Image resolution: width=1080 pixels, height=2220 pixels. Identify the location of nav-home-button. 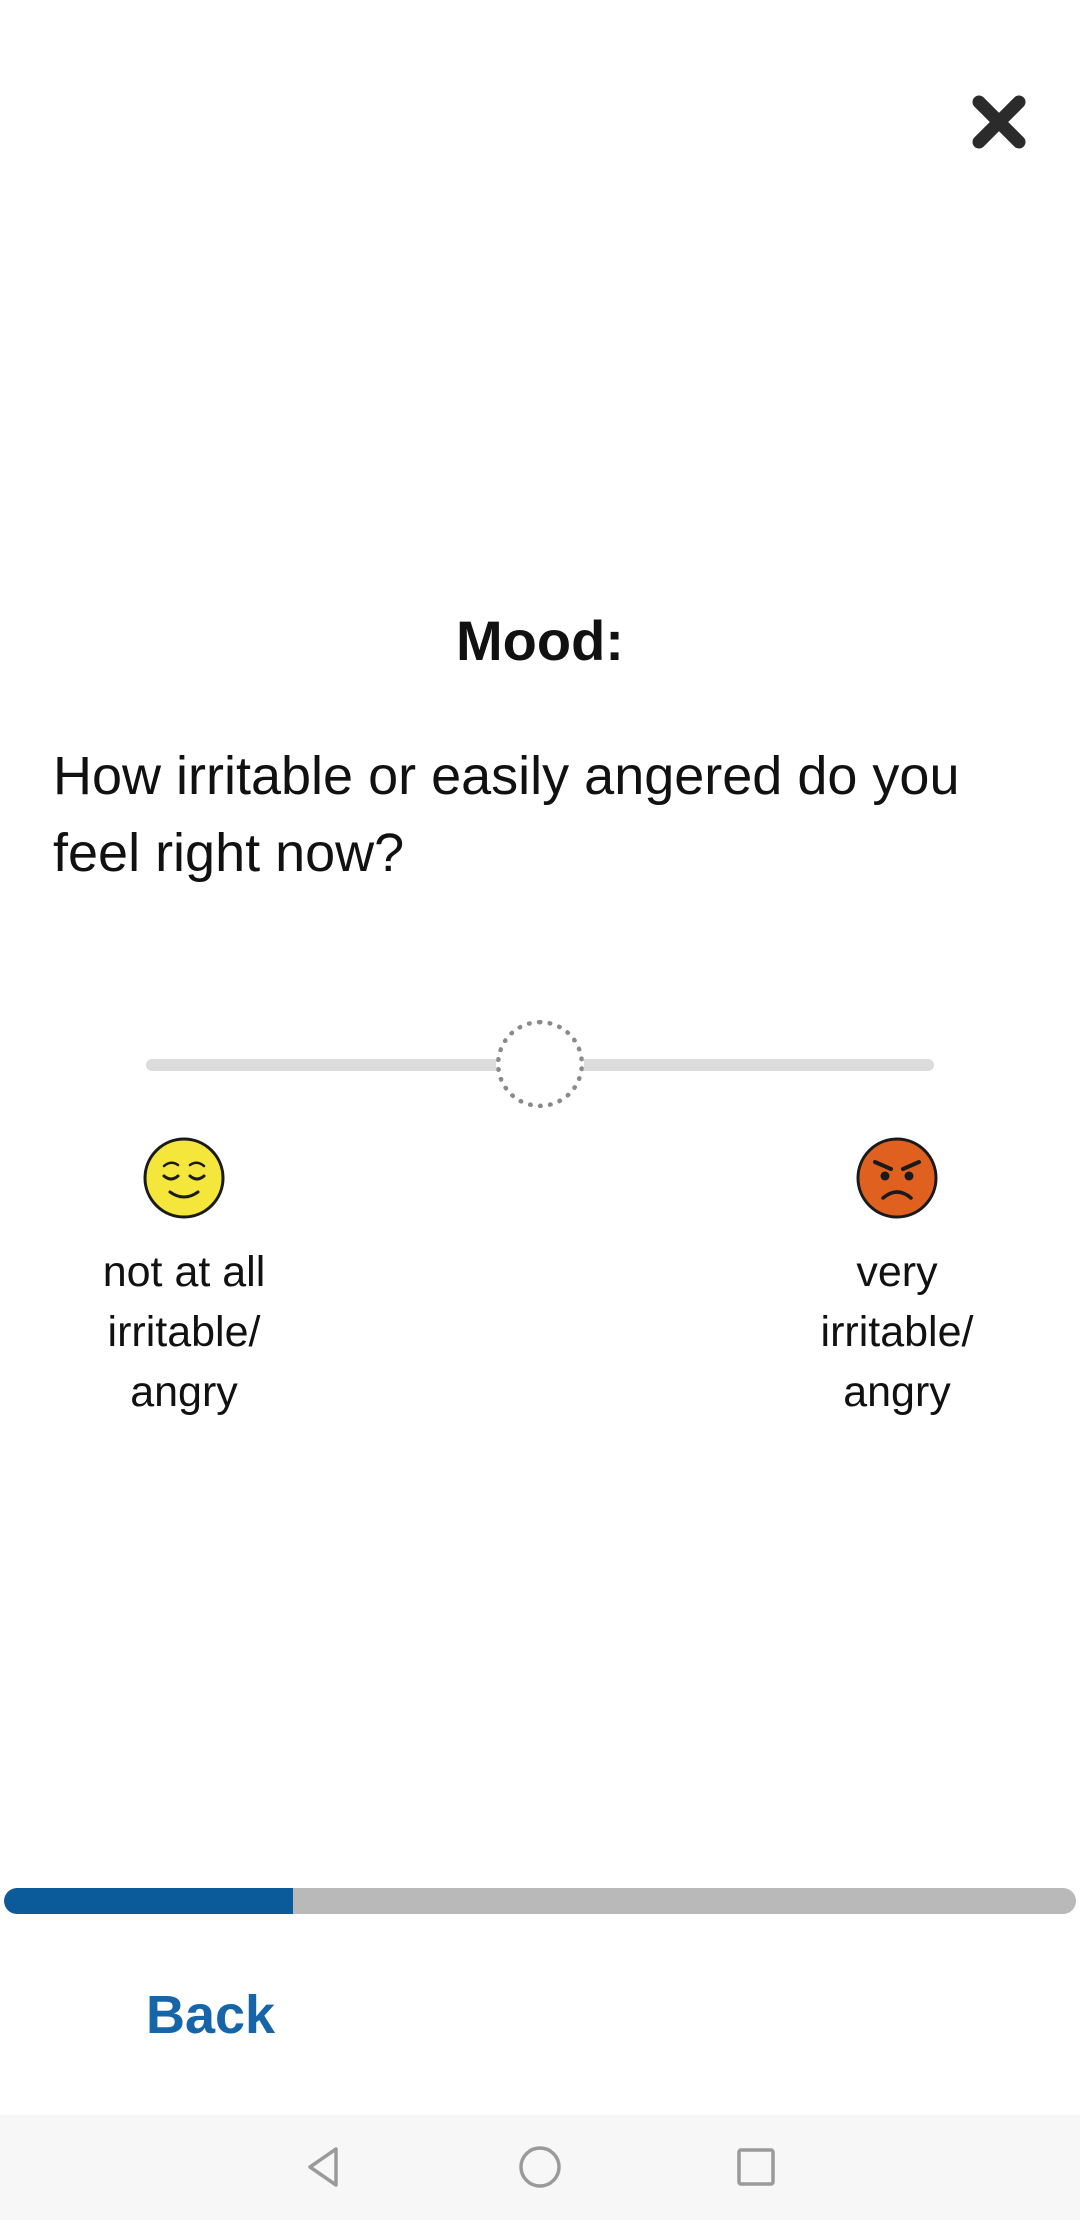
(540, 2167).